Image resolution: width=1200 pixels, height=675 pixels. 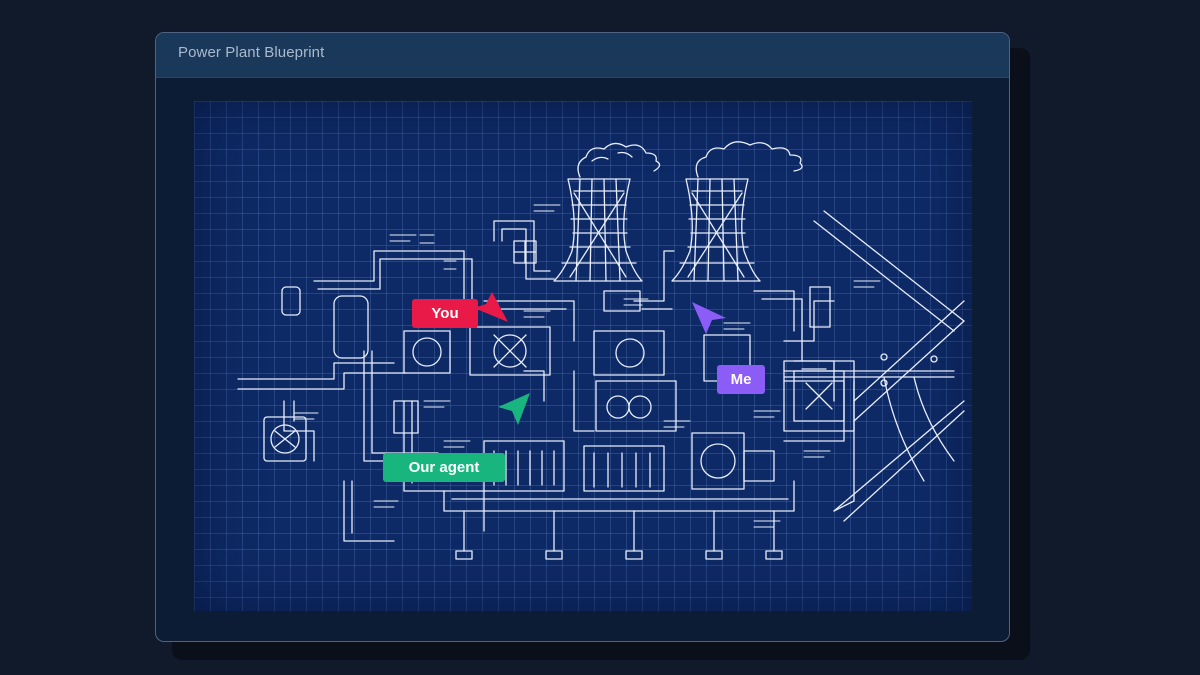 I want to click on title-bar: Power Plant Blueprint, so click(x=582, y=55).